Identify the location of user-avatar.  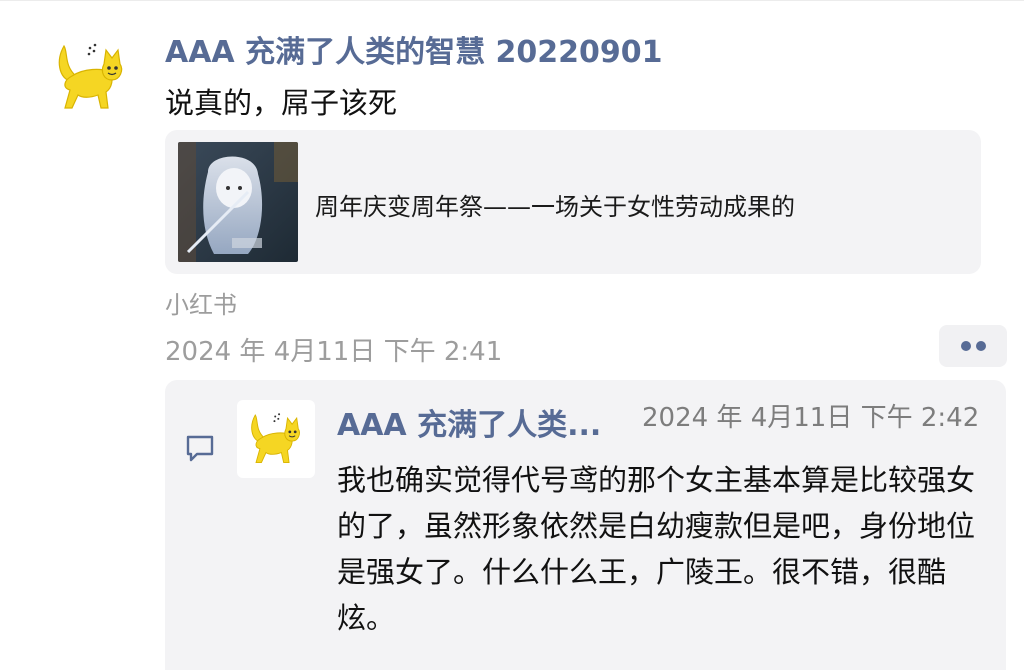
(91, 76).